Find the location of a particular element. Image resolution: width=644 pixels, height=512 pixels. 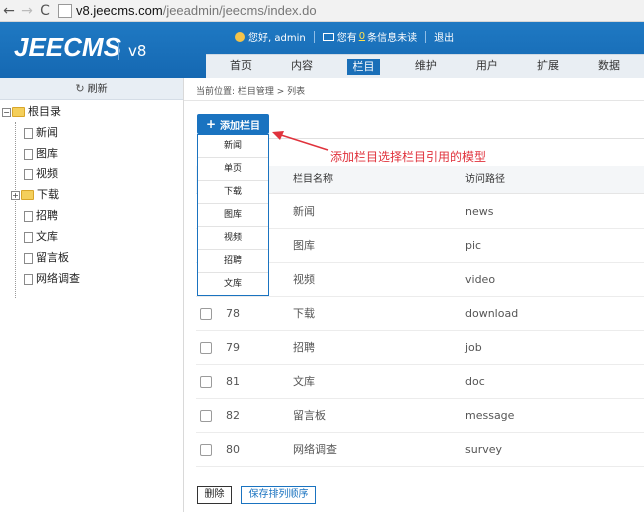

top-info-bar: 您好, admin 您有 0 条信息未读 退出 is located at coordinates (344, 36).